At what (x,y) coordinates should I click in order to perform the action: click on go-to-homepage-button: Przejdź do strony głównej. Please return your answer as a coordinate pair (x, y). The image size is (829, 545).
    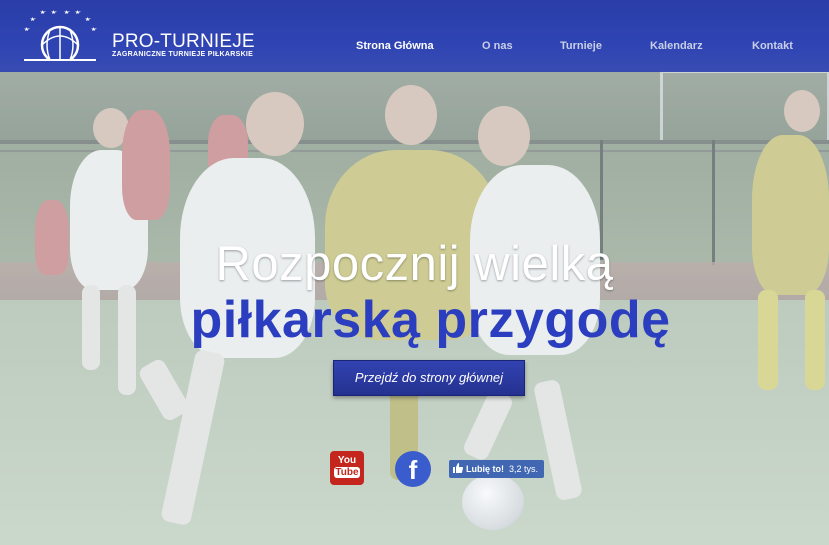
    Looking at the image, I should click on (429, 378).